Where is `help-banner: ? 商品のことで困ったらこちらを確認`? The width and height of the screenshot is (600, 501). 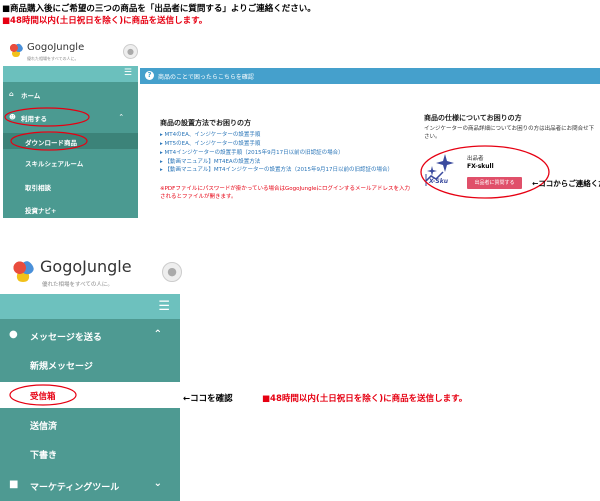
help-banner: ? 商品のことで困ったらこちらを確認 is located at coordinates (370, 76).